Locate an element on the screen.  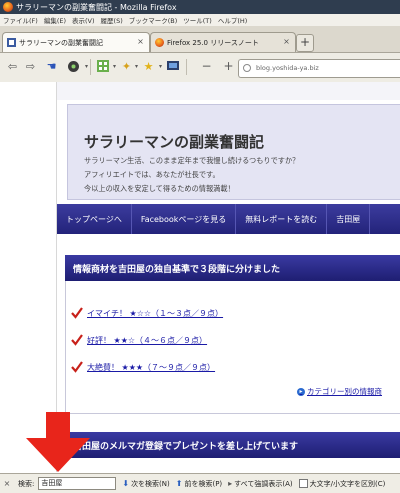
menu-file: ファイル(F) is located at coordinates (20, 20).